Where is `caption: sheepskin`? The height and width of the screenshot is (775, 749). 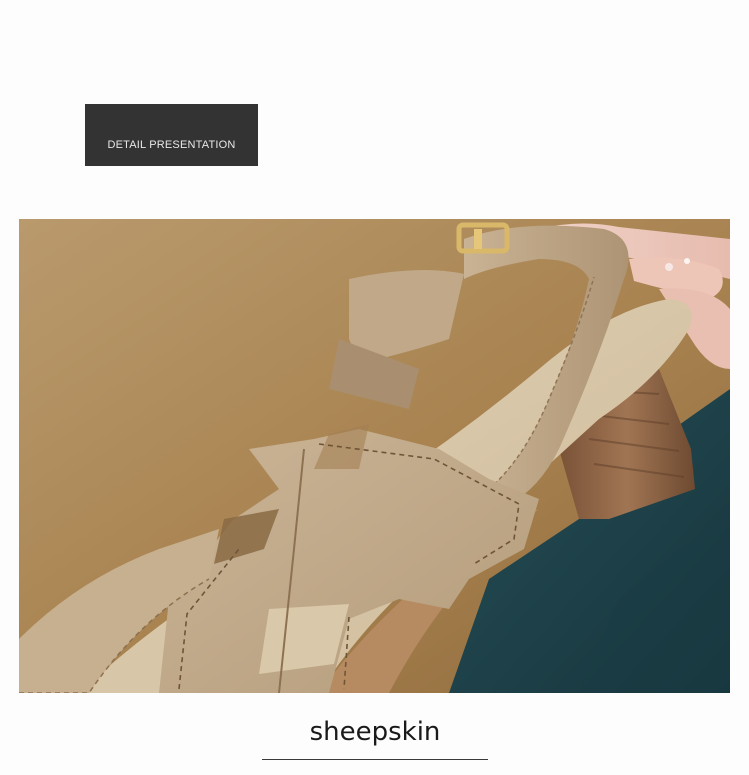
caption: sheepskin is located at coordinates (375, 736).